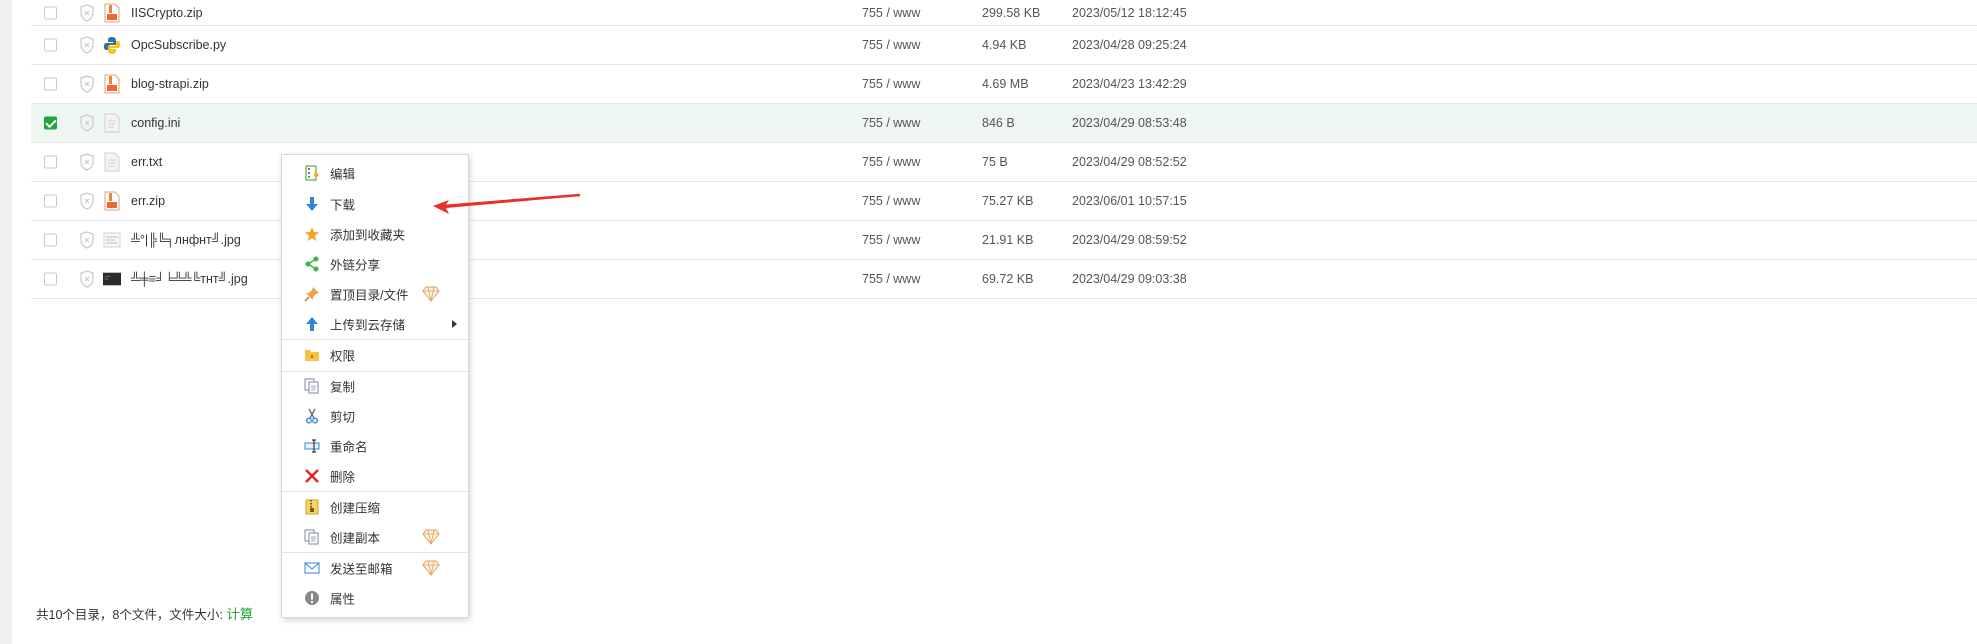 Image resolution: width=1977 pixels, height=644 pixels. I want to click on duplicate-icon, so click(311, 537).